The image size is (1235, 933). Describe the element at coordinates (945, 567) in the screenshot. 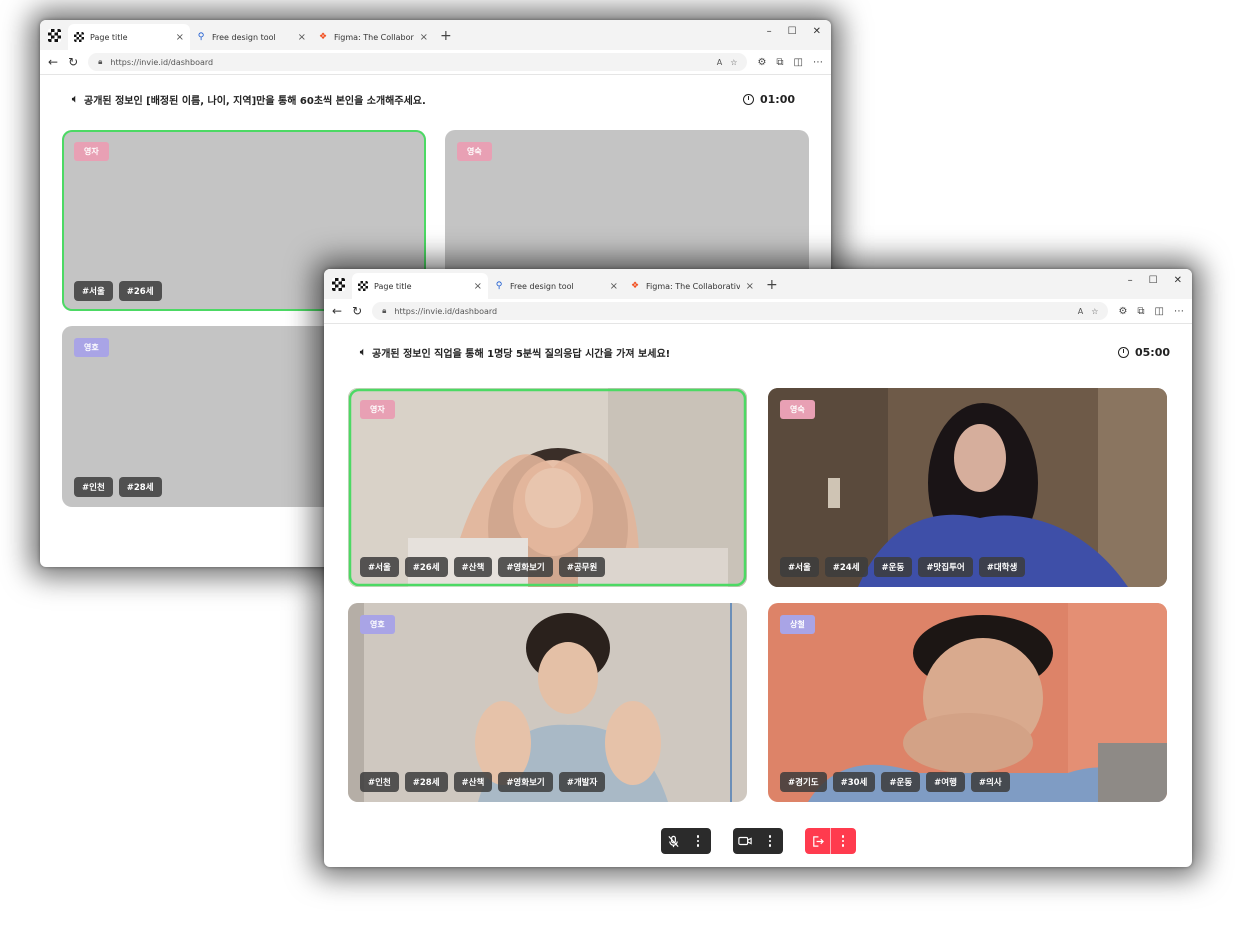

I see `tag: #맛집투어` at that location.